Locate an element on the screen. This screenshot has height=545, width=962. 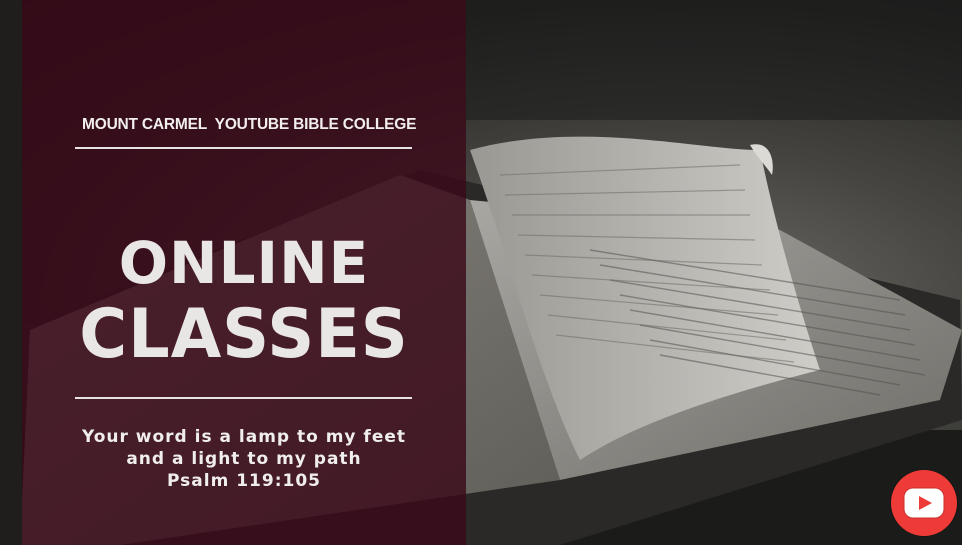
divider-bottom is located at coordinates (243, 398).